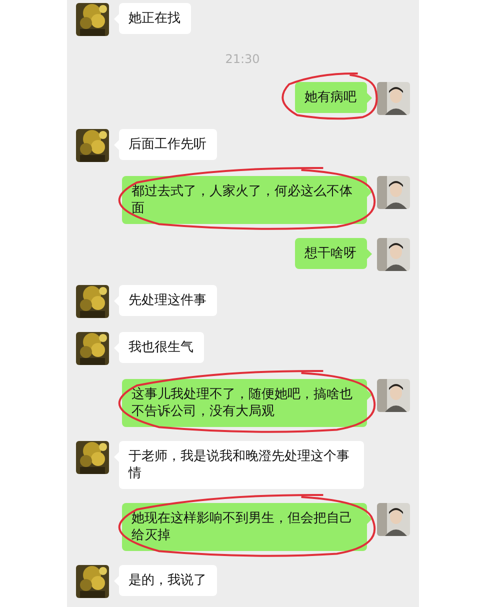 The image size is (479, 607). Describe the element at coordinates (167, 580) in the screenshot. I see `message-bubble: 是的，我说了` at that location.